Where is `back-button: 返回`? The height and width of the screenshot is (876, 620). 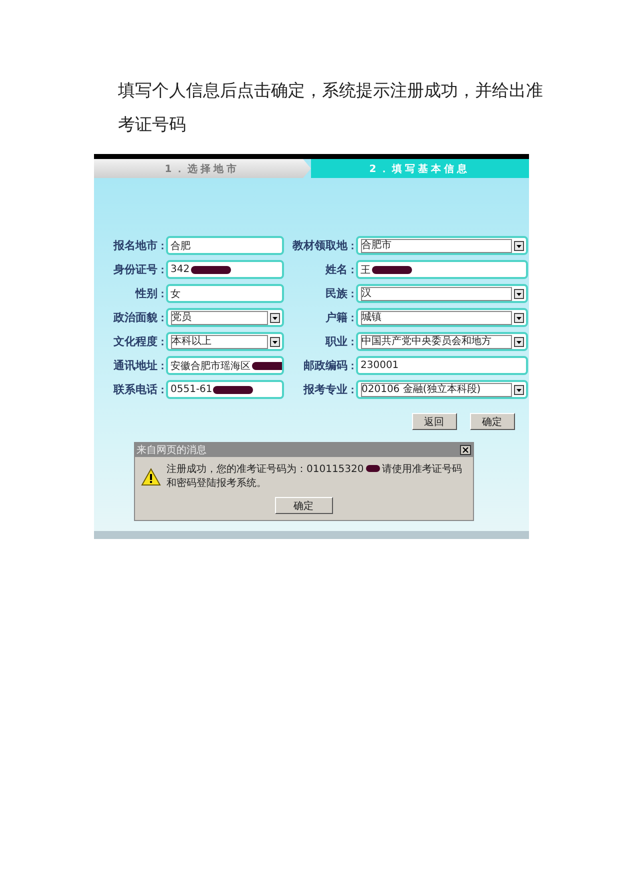
back-button: 返回 is located at coordinates (434, 421).